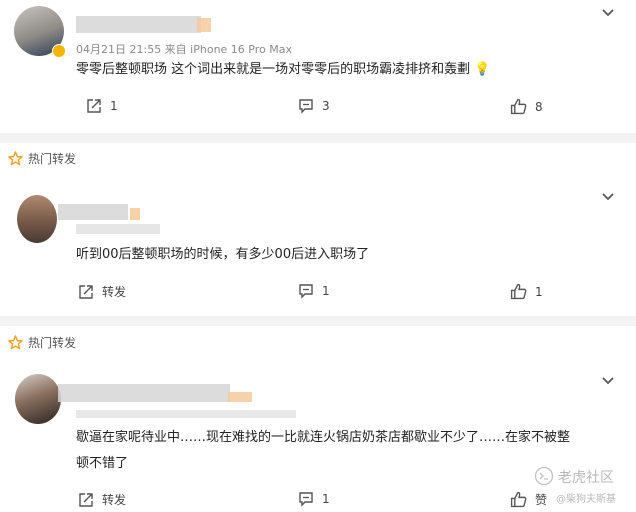 The height and width of the screenshot is (512, 636). I want to click on comment-count: 3, so click(326, 106).